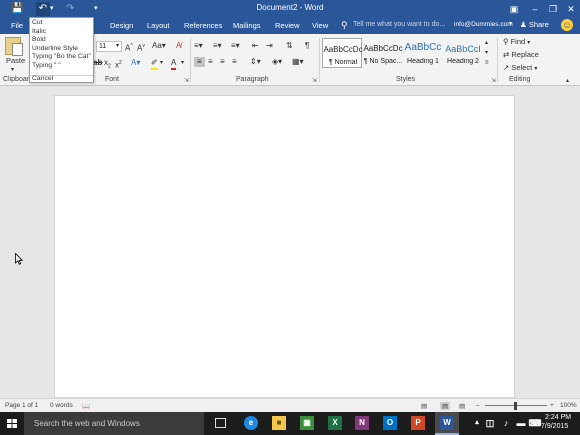 The width and height of the screenshot is (580, 435). I want to click on highlight-dropdown-icon: ▾, so click(161, 63).